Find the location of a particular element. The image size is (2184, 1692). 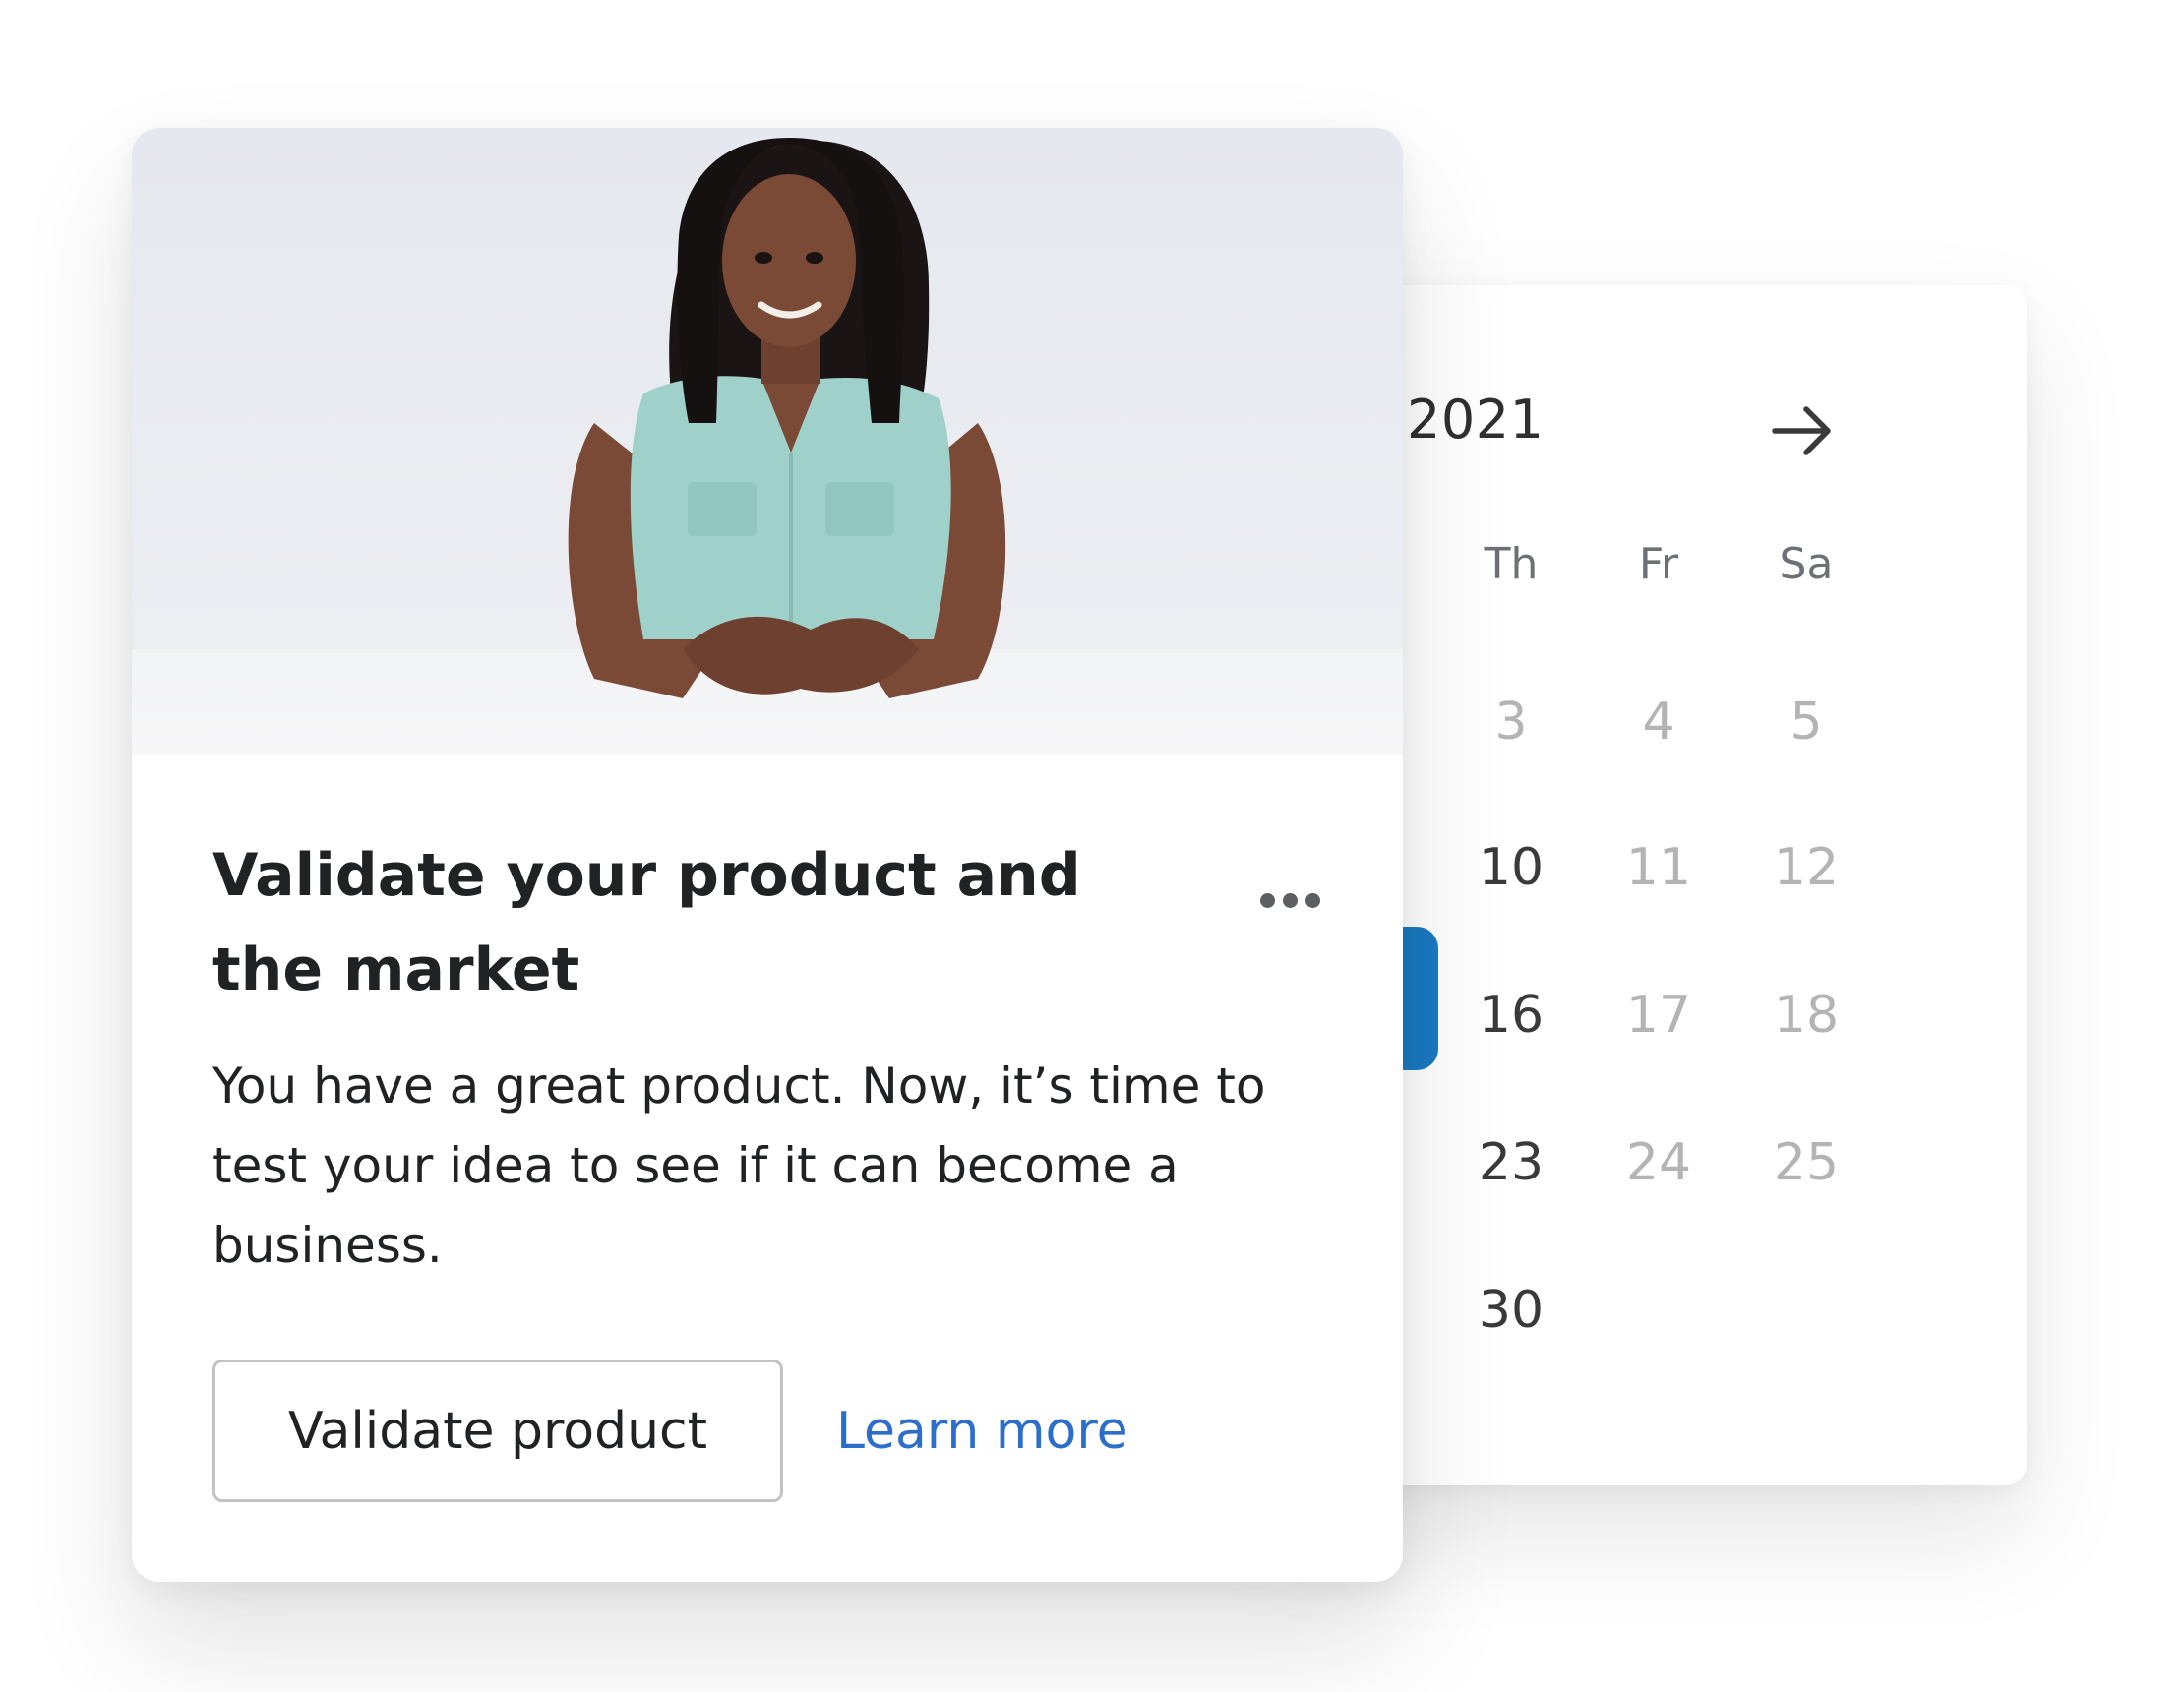

calendar-day: 11 is located at coordinates (1659, 867).